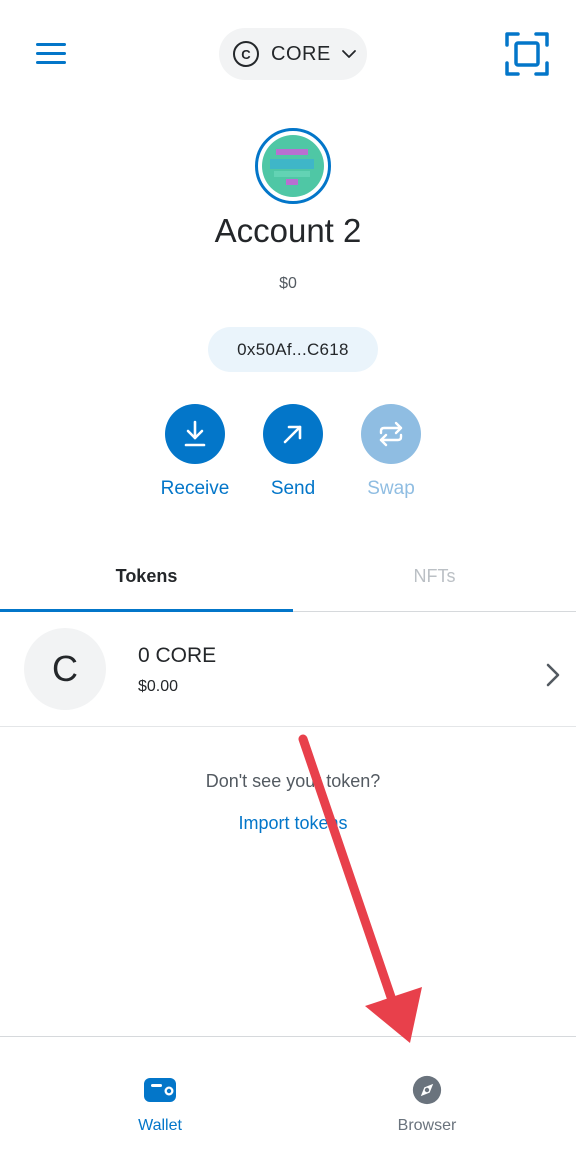 Image resolution: width=576 pixels, height=1162 pixels. I want to click on send-icon-circle, so click(293, 434).